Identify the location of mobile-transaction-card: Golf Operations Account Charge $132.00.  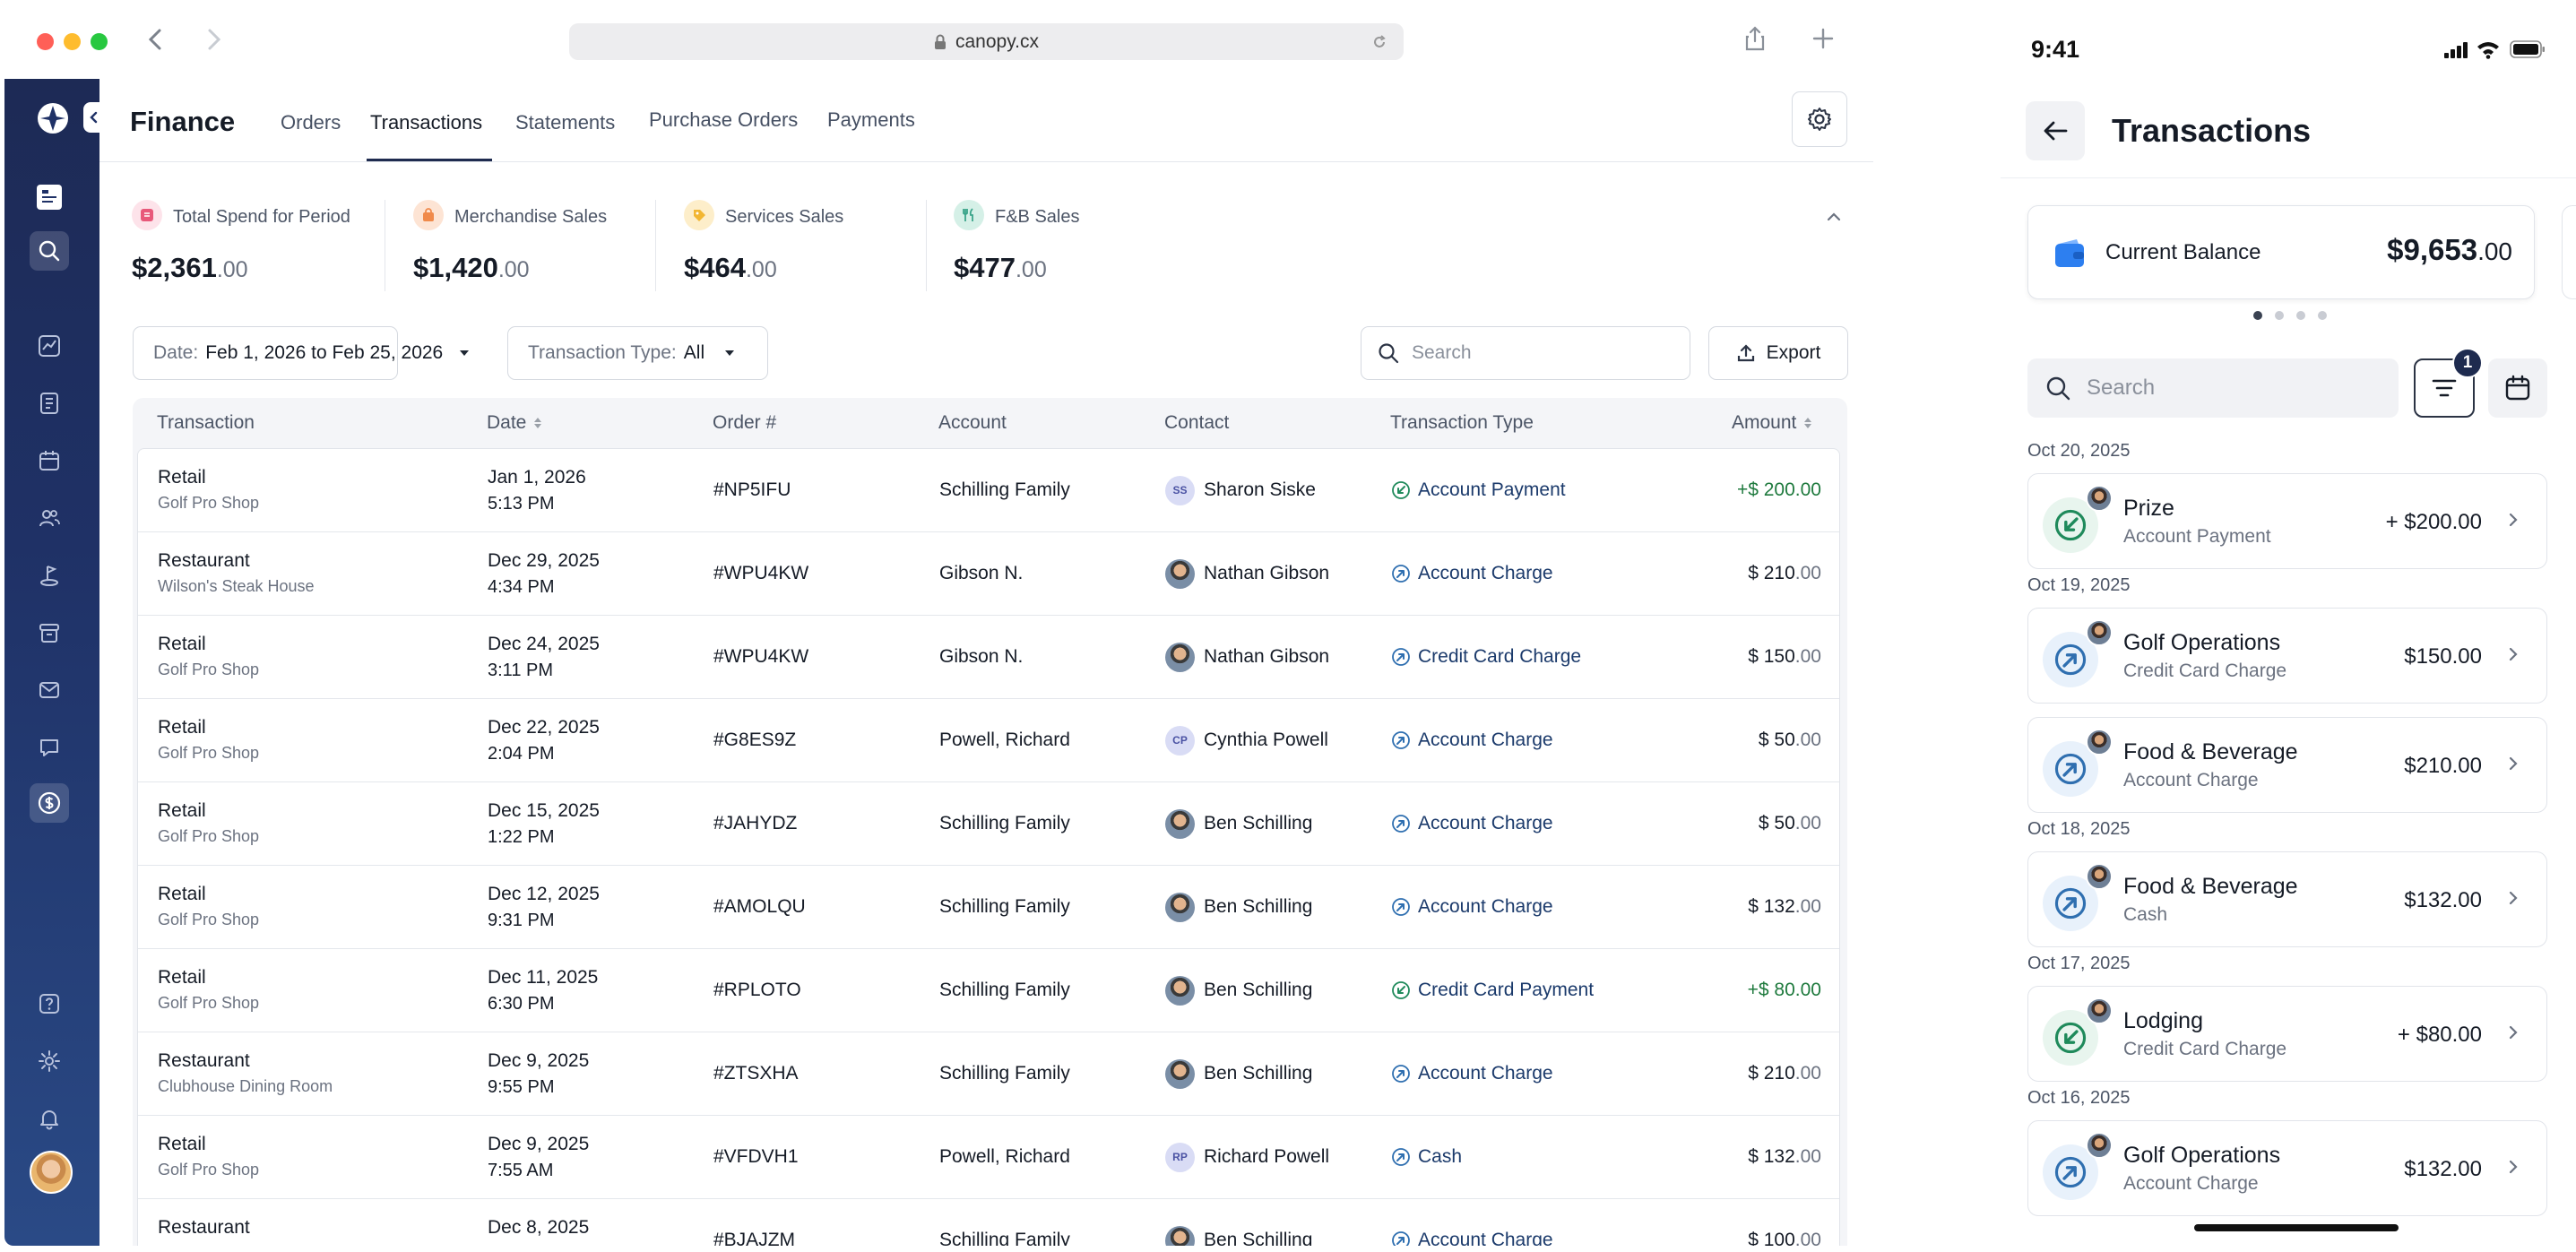
(2287, 1168).